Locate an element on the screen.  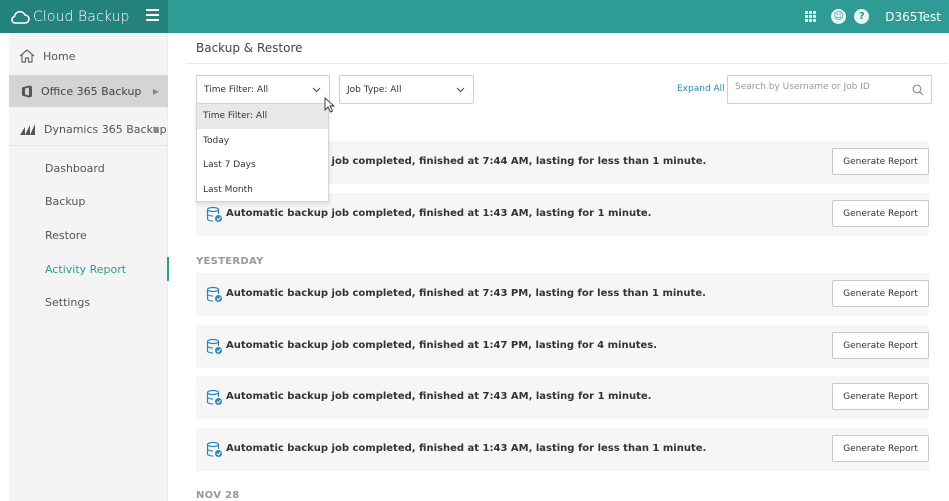
dynamics-icon is located at coordinates (28, 129).